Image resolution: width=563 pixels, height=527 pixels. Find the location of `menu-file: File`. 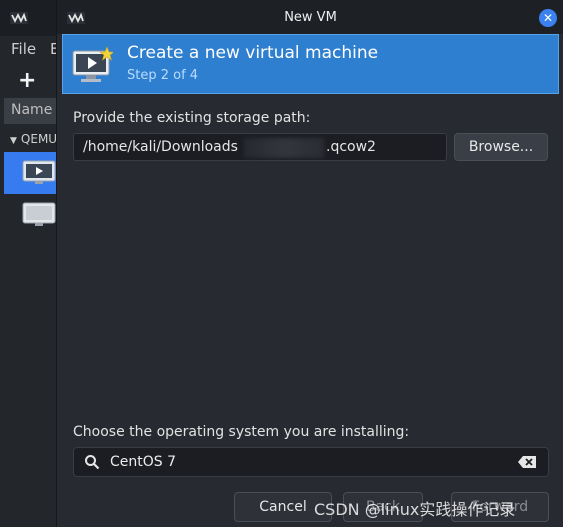

menu-file: File is located at coordinates (23, 49).